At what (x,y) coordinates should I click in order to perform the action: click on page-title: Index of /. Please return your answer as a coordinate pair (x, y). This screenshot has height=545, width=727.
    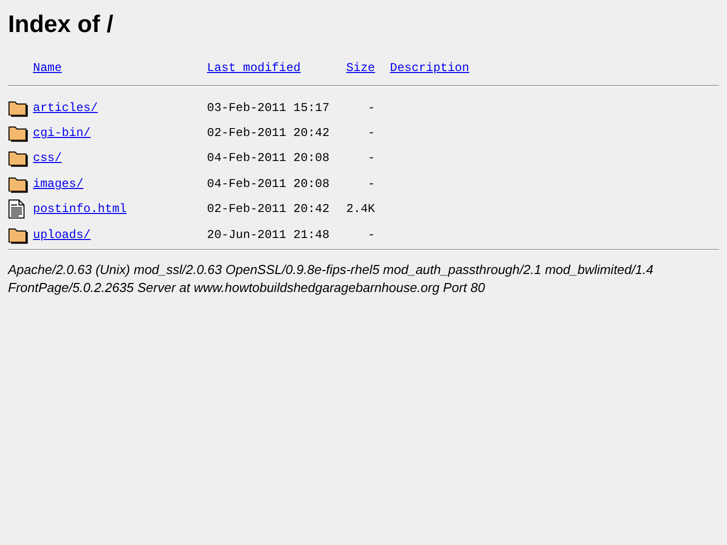
    Looking at the image, I should click on (61, 25).